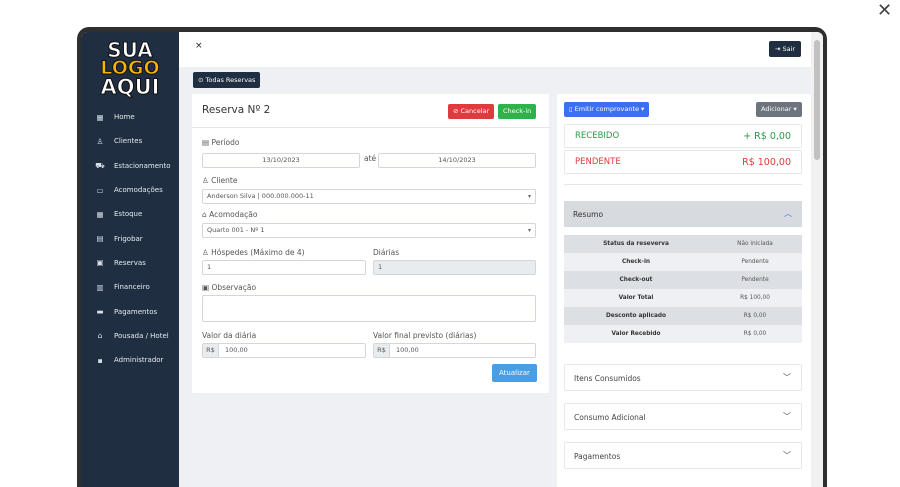 The image size is (900, 487). What do you see at coordinates (138, 190) in the screenshot?
I see `sidebar-item-label: Acomodações` at bounding box center [138, 190].